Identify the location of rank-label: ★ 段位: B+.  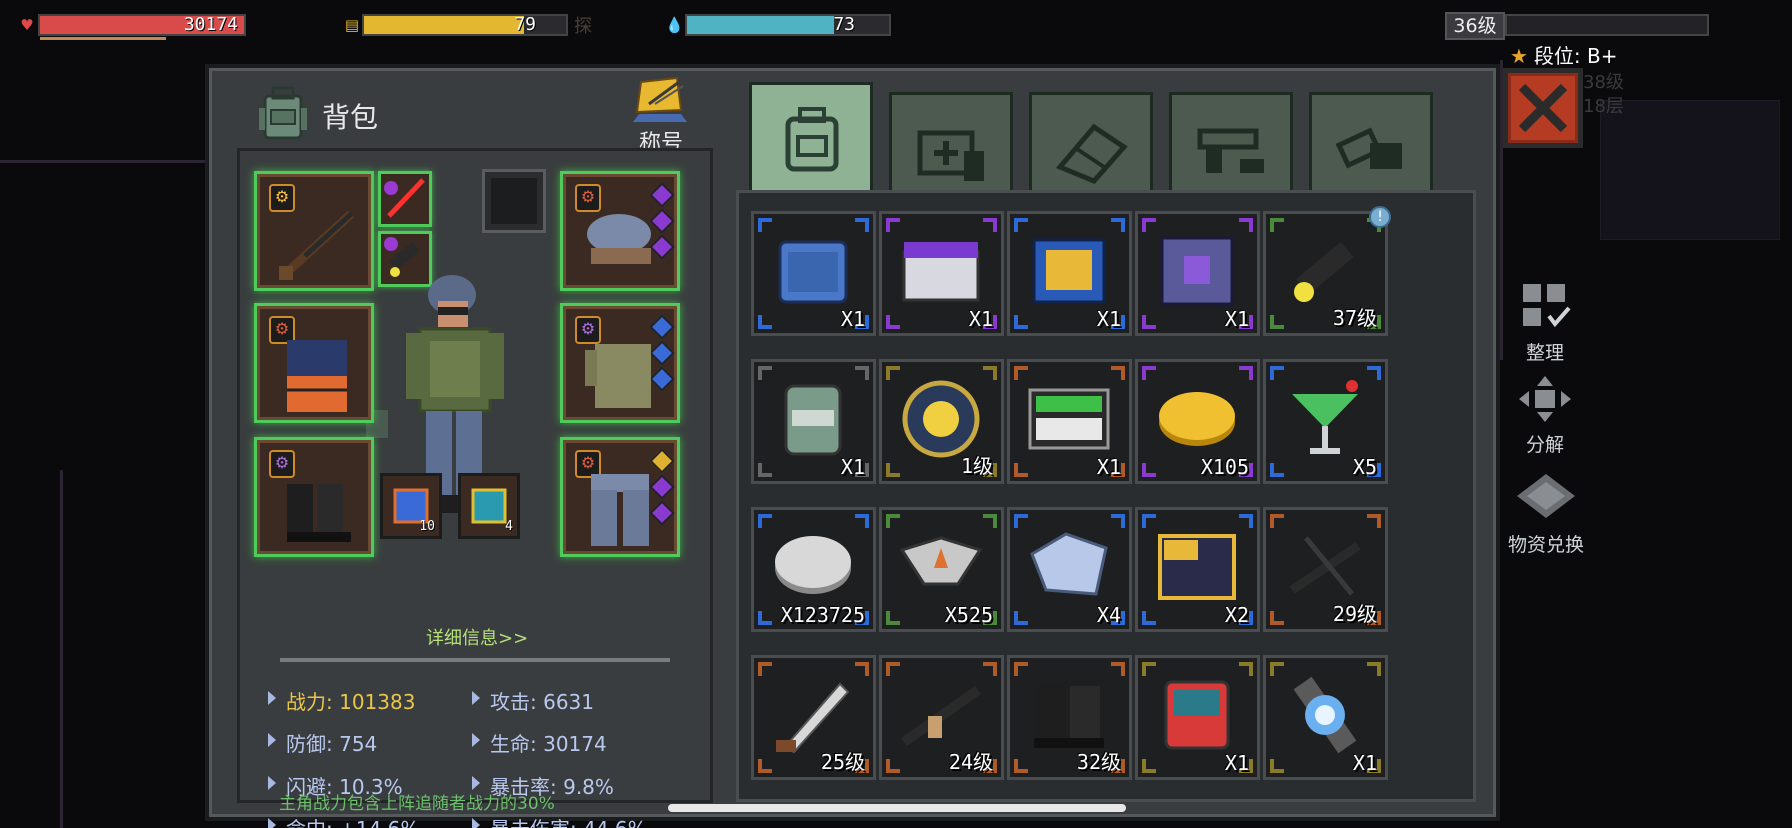
(1564, 54).